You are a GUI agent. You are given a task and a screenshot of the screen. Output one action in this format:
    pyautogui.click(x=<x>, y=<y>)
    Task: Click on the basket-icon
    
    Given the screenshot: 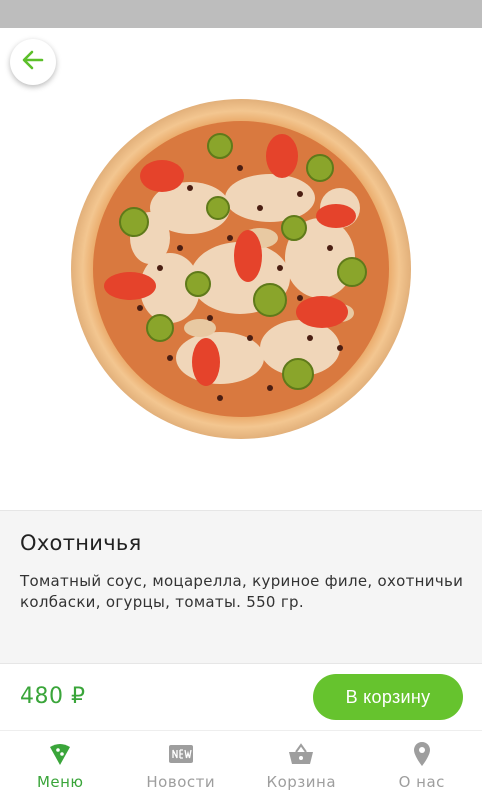 What is the action you would take?
    pyautogui.click(x=301, y=754)
    